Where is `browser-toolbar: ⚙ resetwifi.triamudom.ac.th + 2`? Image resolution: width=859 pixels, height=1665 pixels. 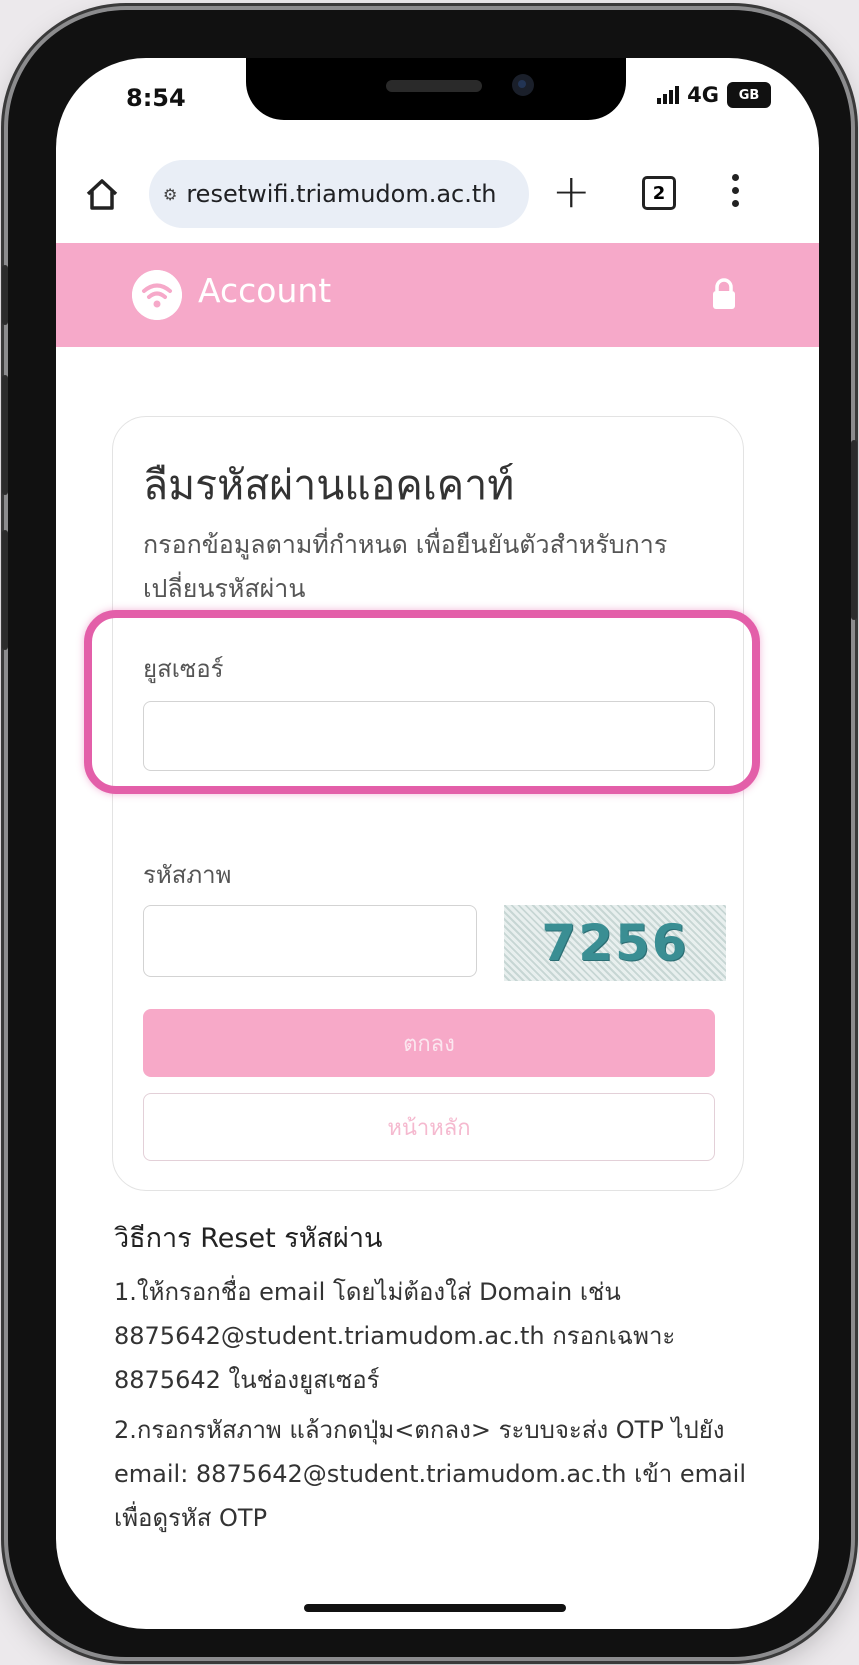
browser-toolbar: ⚙ resetwifi.triamudom.ac.th + 2 is located at coordinates (437, 198).